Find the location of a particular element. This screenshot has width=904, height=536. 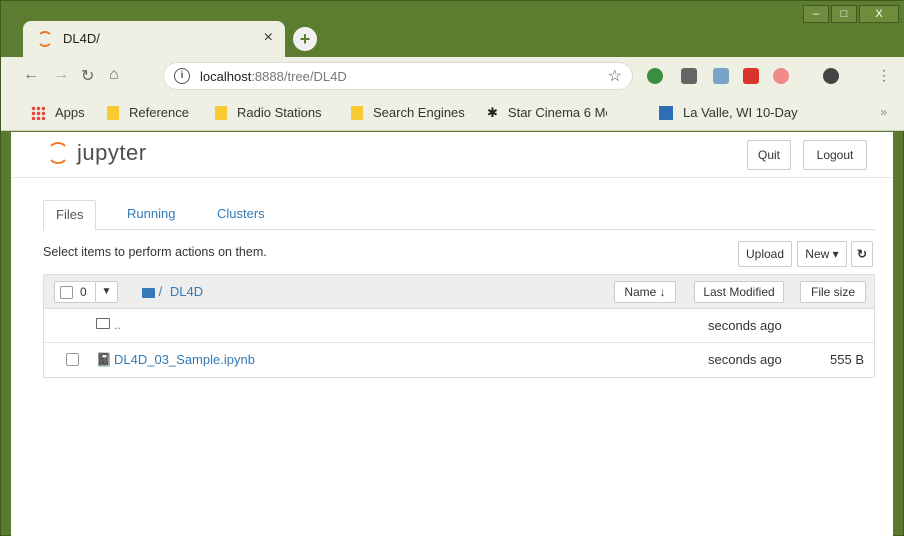

arrow-down-icon: ↓ is located at coordinates (662, 292).